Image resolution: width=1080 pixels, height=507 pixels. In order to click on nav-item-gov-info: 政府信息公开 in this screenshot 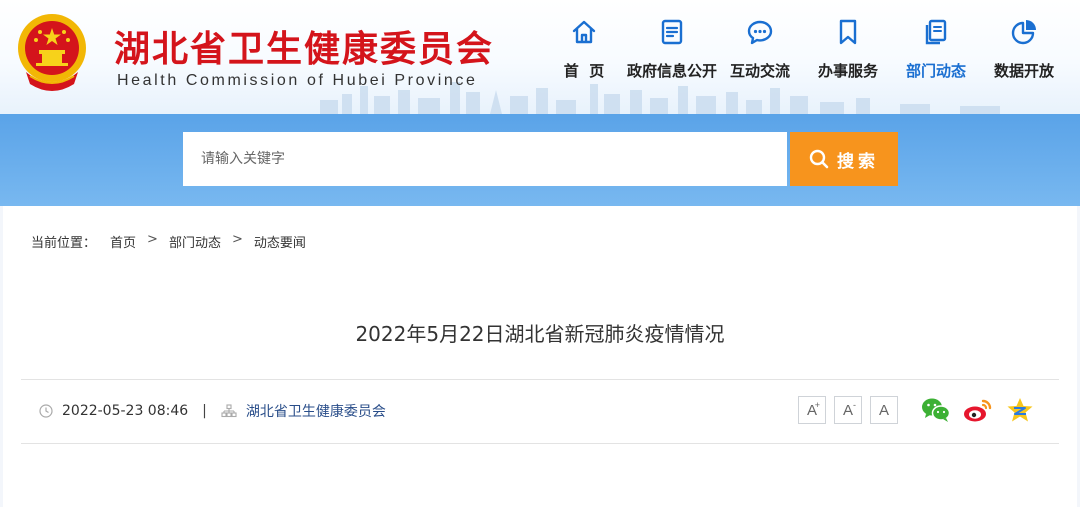, I will do `click(672, 58)`.